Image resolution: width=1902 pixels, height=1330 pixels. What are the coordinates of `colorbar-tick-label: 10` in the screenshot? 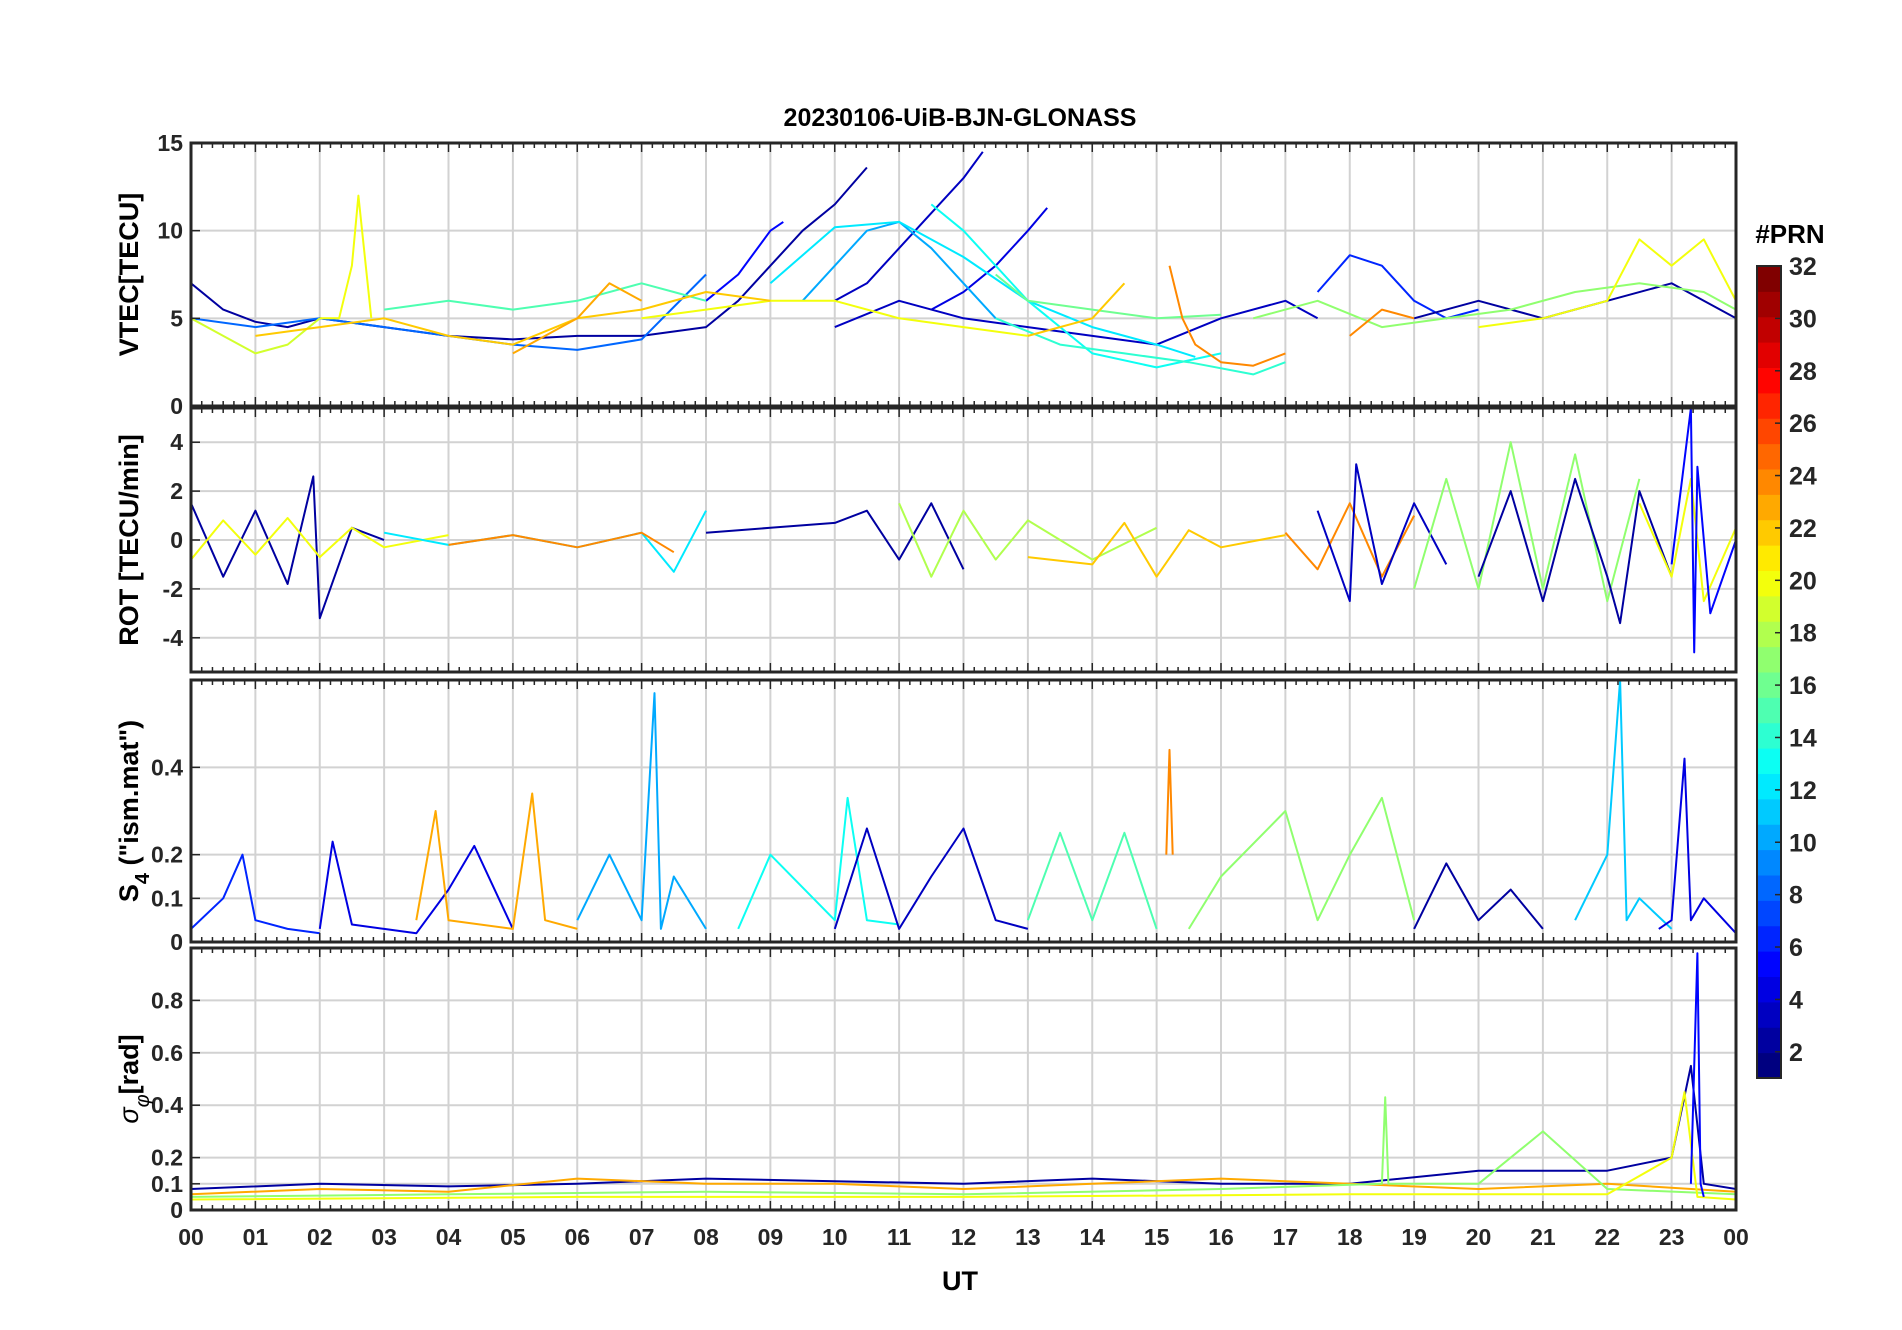 It's located at (1803, 843).